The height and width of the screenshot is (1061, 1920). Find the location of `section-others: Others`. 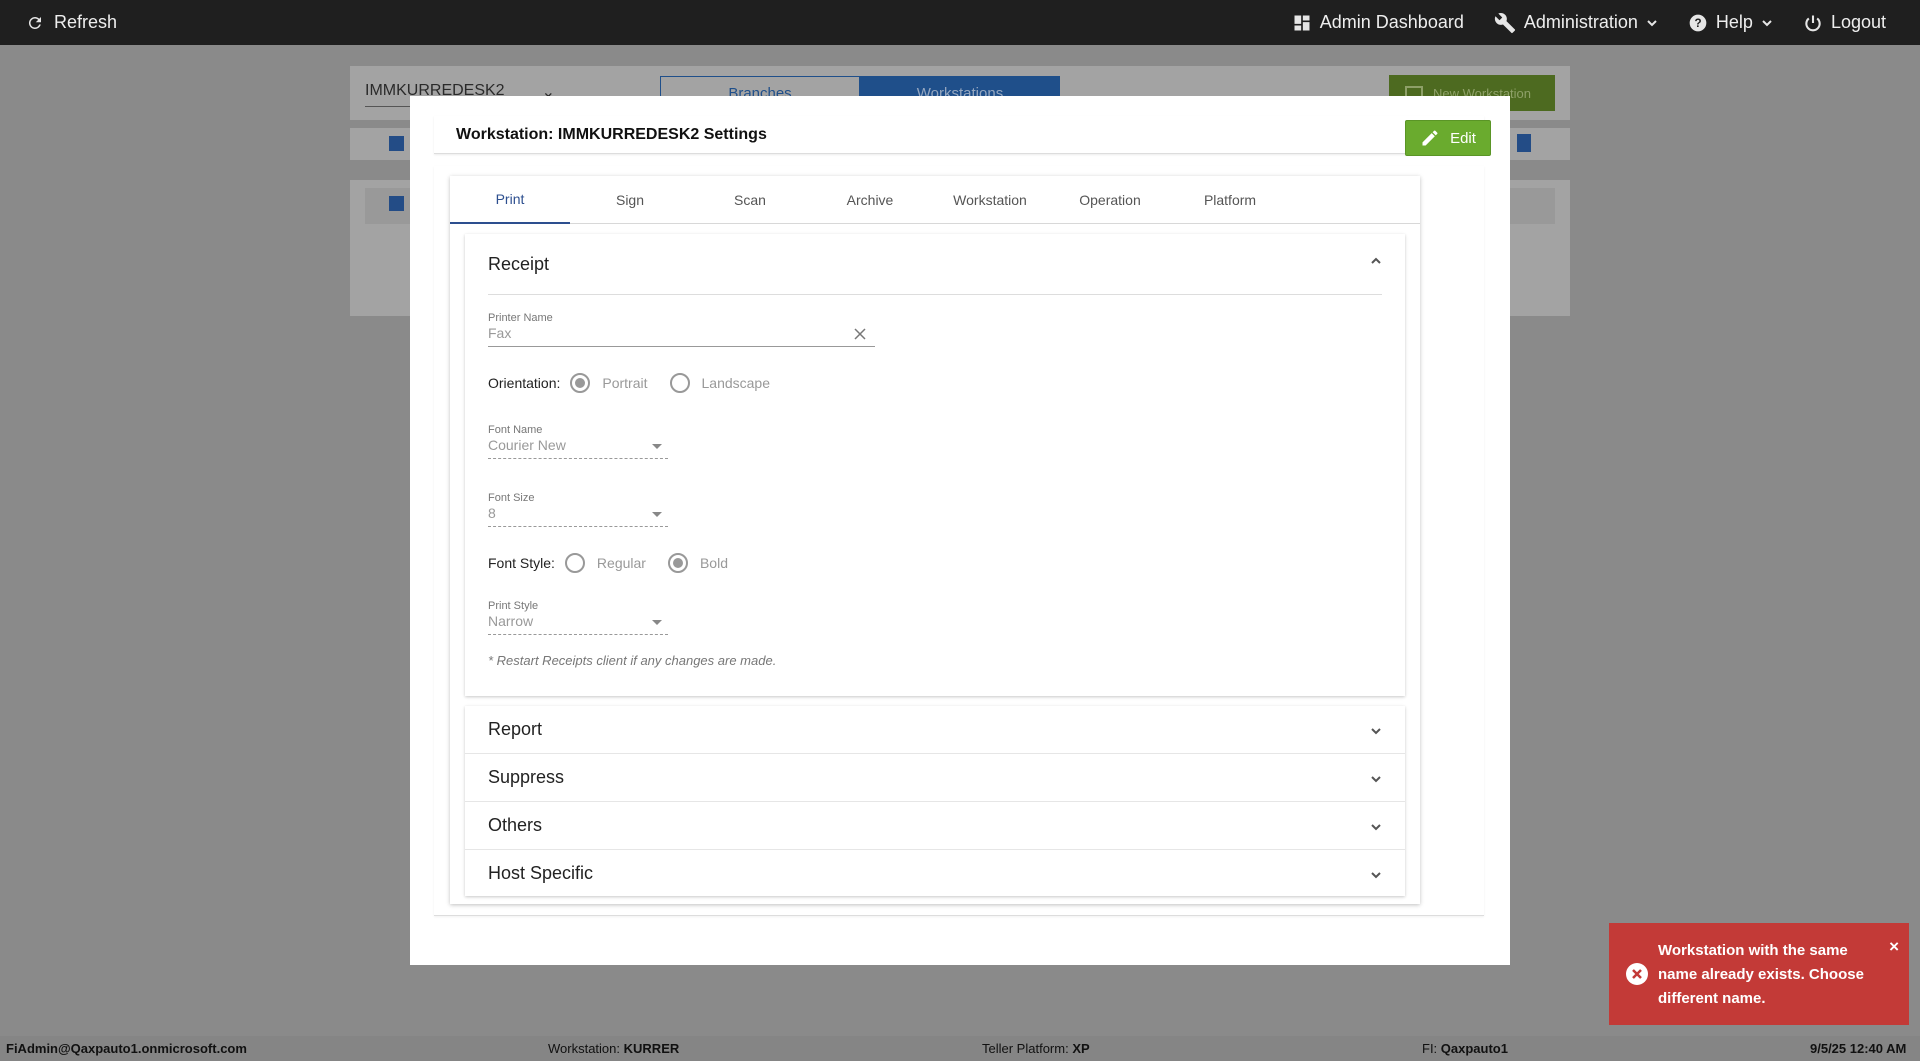

section-others: Others is located at coordinates (935, 826).